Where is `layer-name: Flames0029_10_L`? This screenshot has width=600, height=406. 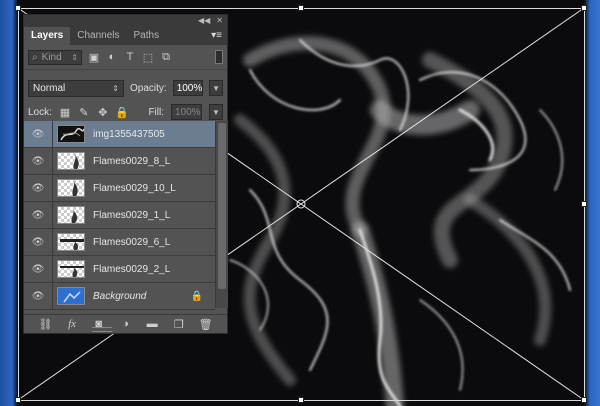 layer-name: Flames0029_10_L is located at coordinates (134, 188).